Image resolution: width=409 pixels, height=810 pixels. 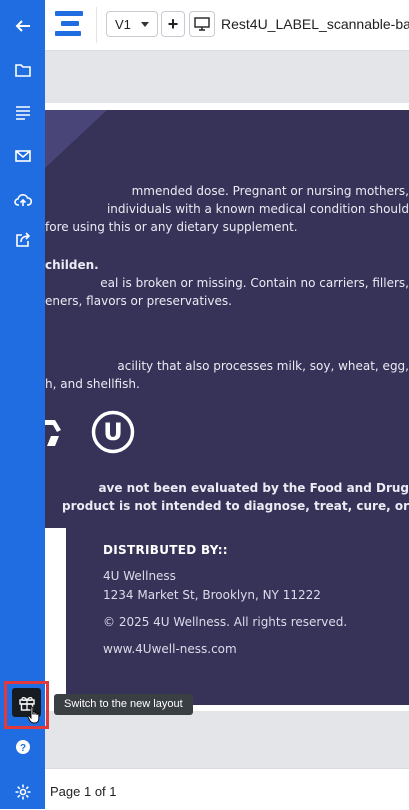 I want to click on label-white-panel, so click(x=55, y=616).